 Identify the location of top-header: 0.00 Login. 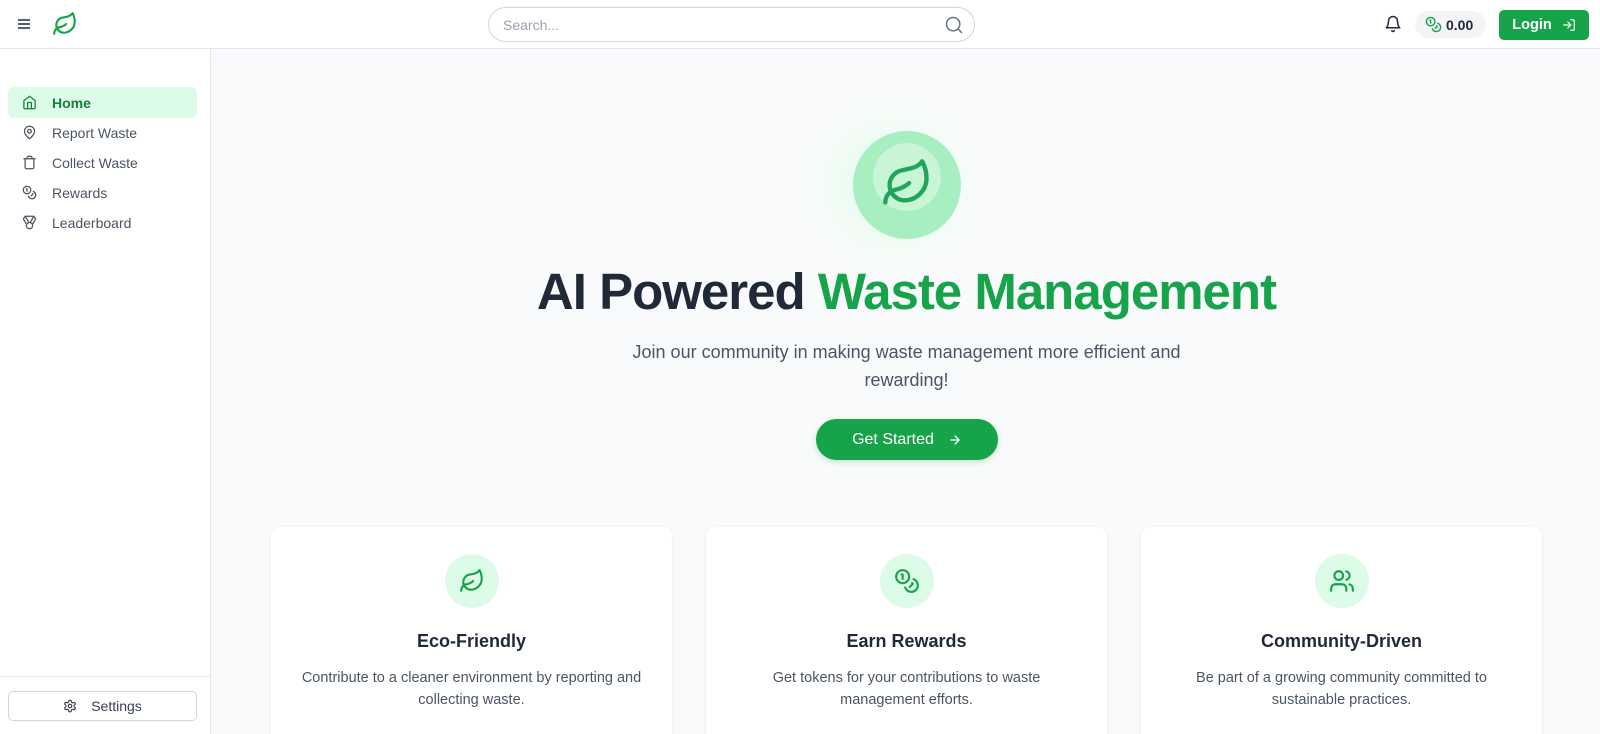
(800, 24).